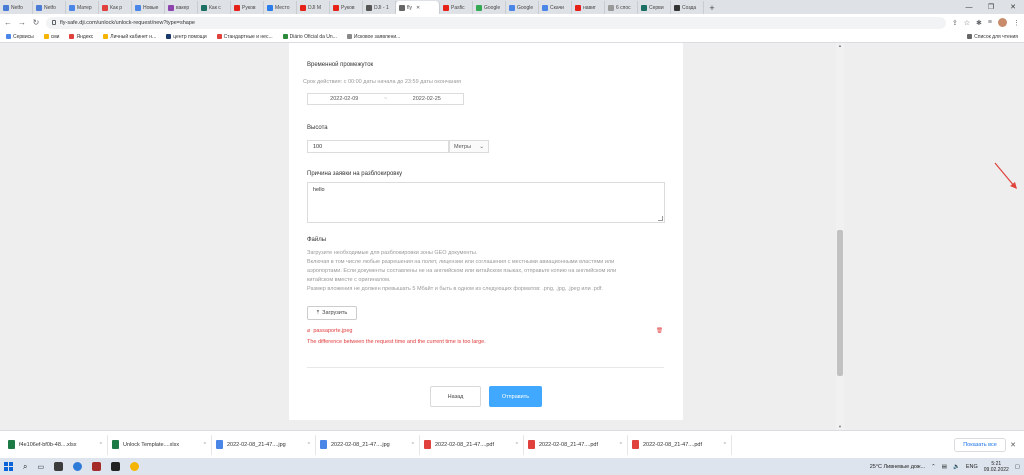  What do you see at coordinates (967, 23) in the screenshot?
I see `star-icon: ☆` at bounding box center [967, 23].